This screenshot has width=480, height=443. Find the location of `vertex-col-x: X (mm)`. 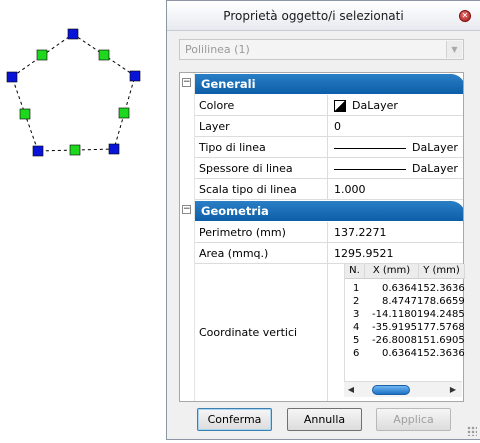

vertex-col-x: X (mm) is located at coordinates (392, 271).